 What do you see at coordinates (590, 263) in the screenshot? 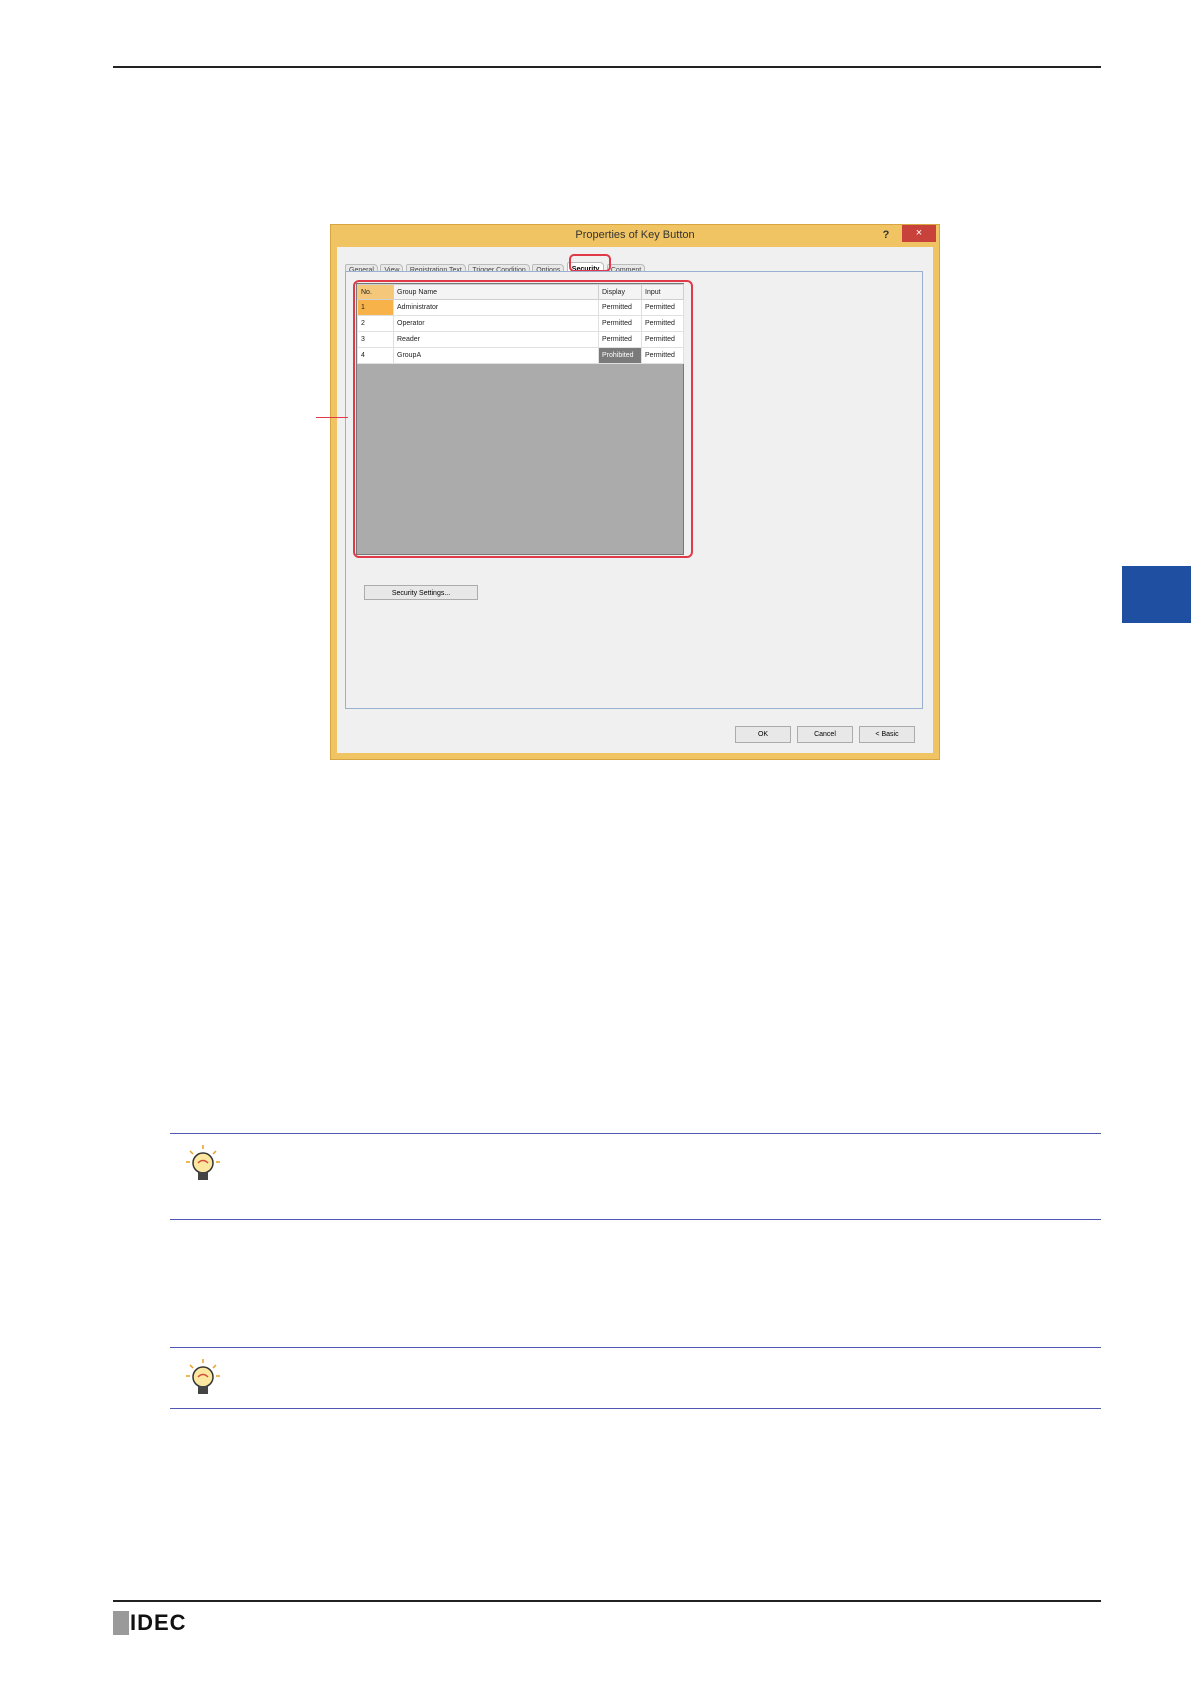
I see `security-tab-highlight` at bounding box center [590, 263].